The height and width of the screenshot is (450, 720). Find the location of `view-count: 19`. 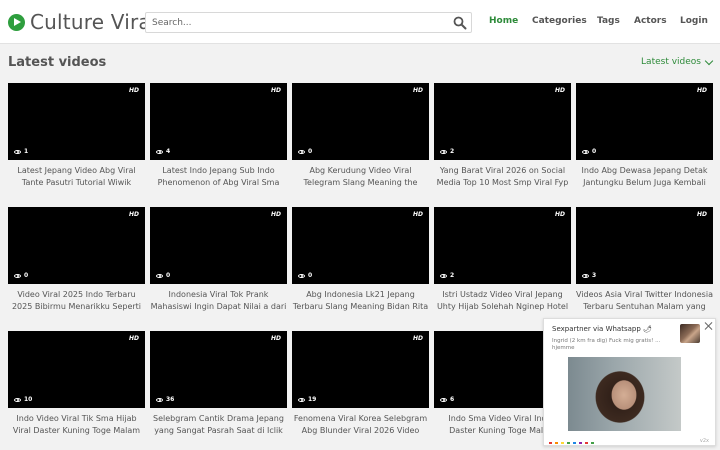

view-count: 19 is located at coordinates (307, 399).